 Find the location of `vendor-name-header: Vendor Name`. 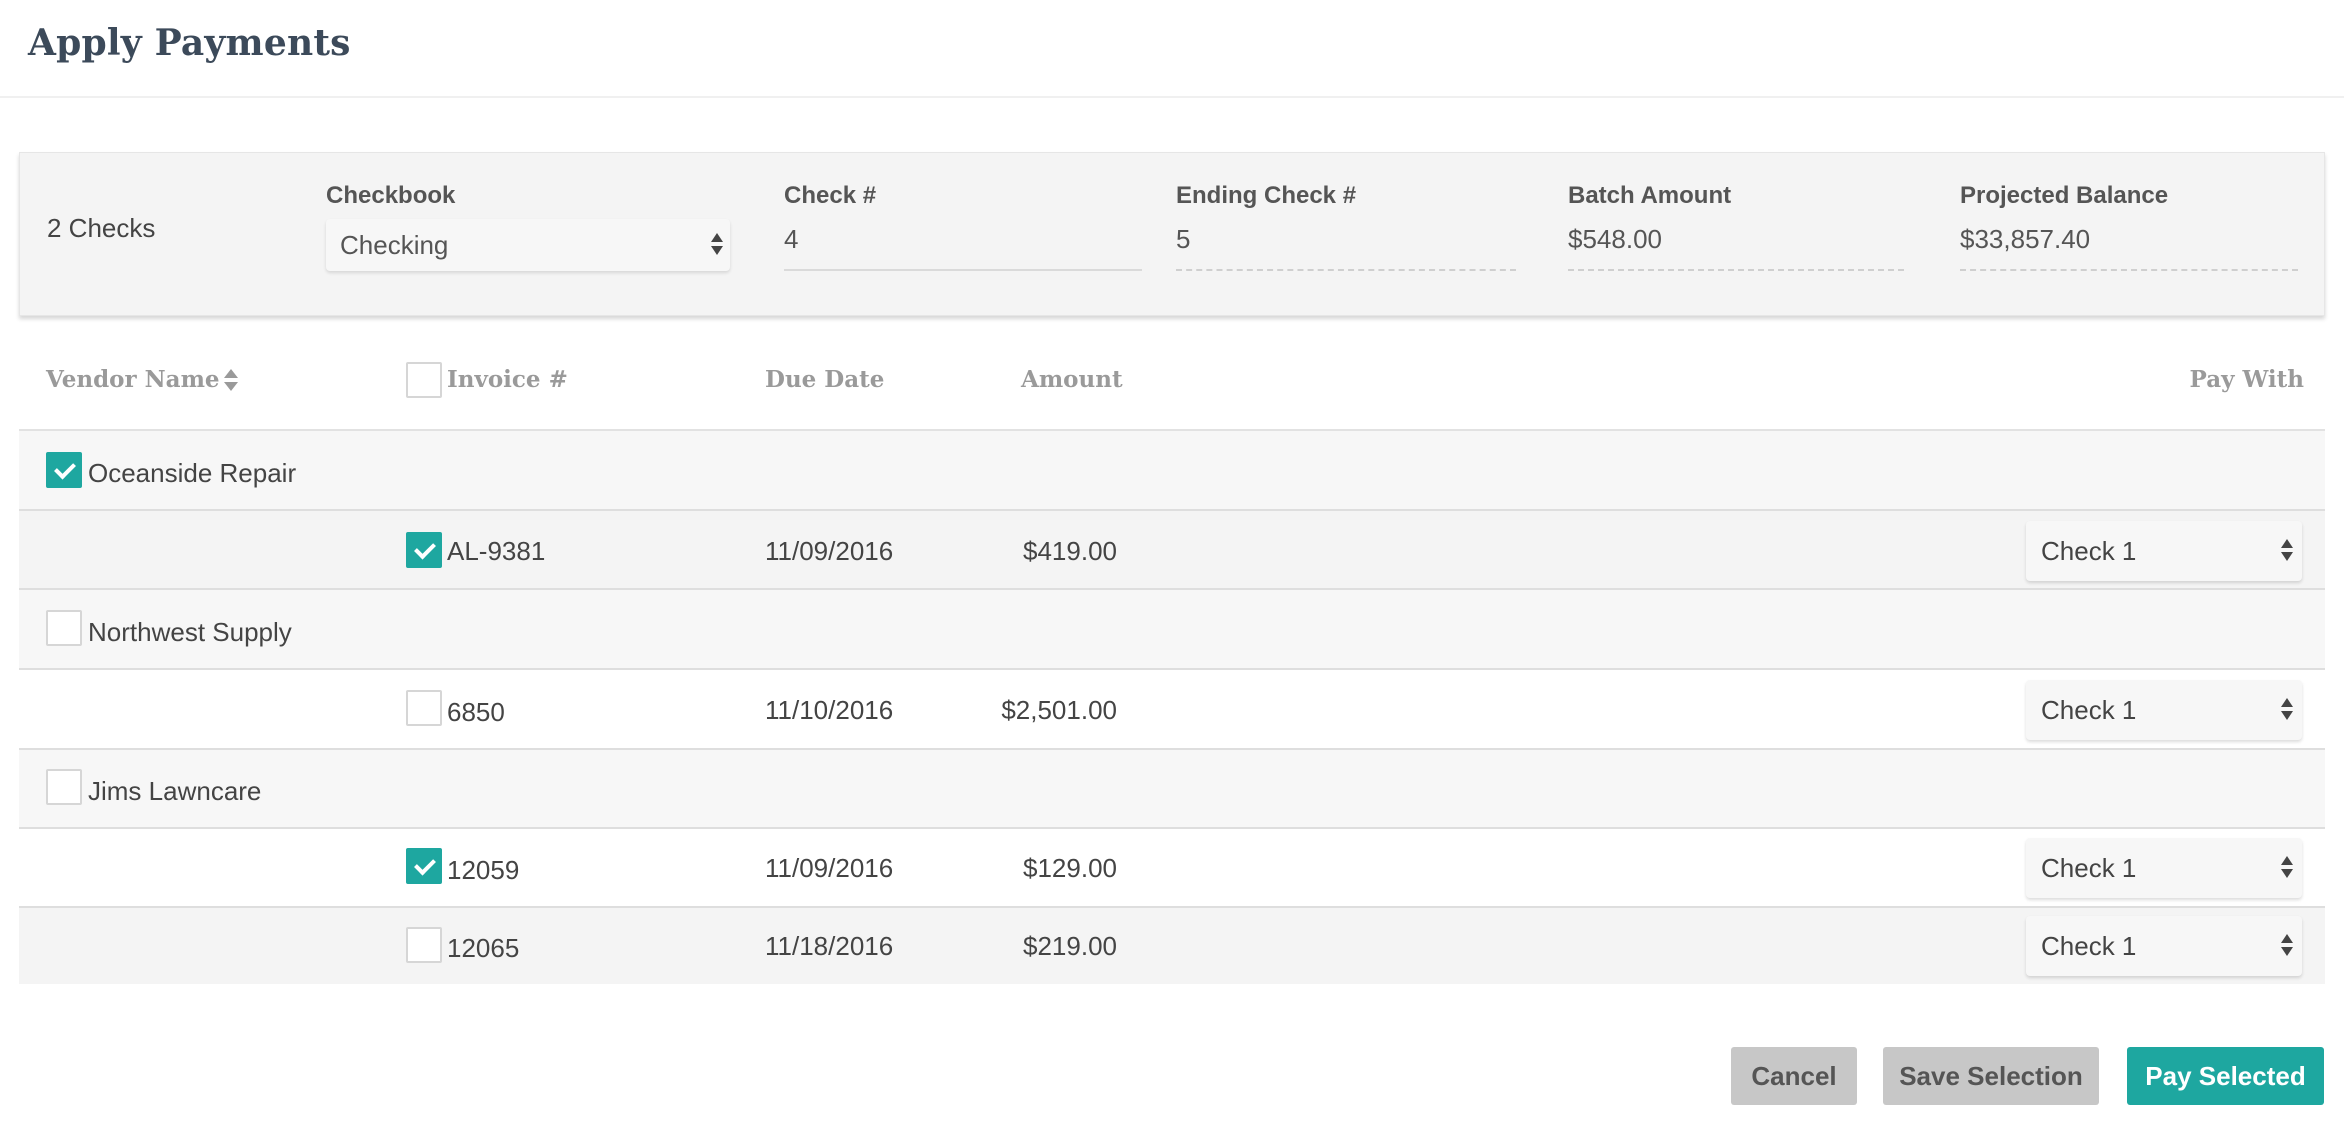

vendor-name-header: Vendor Name is located at coordinates (143, 380).